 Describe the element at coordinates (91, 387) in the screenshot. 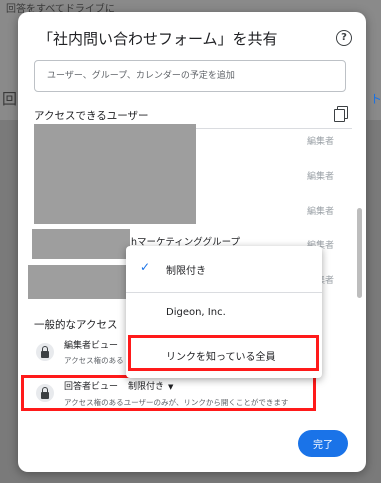

I see `responder-view-label: 回答者ビュー` at that location.